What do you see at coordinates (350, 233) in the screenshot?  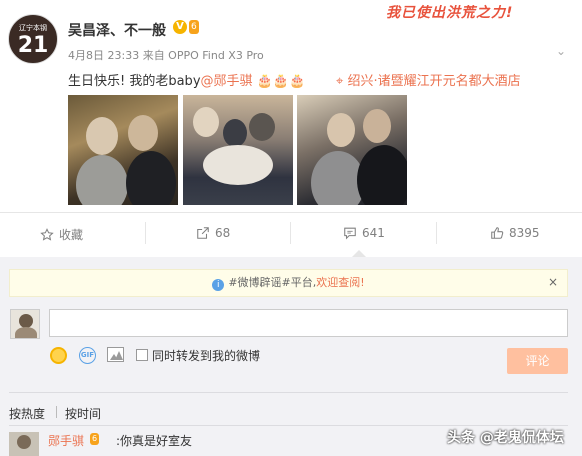 I see `comment-icon` at bounding box center [350, 233].